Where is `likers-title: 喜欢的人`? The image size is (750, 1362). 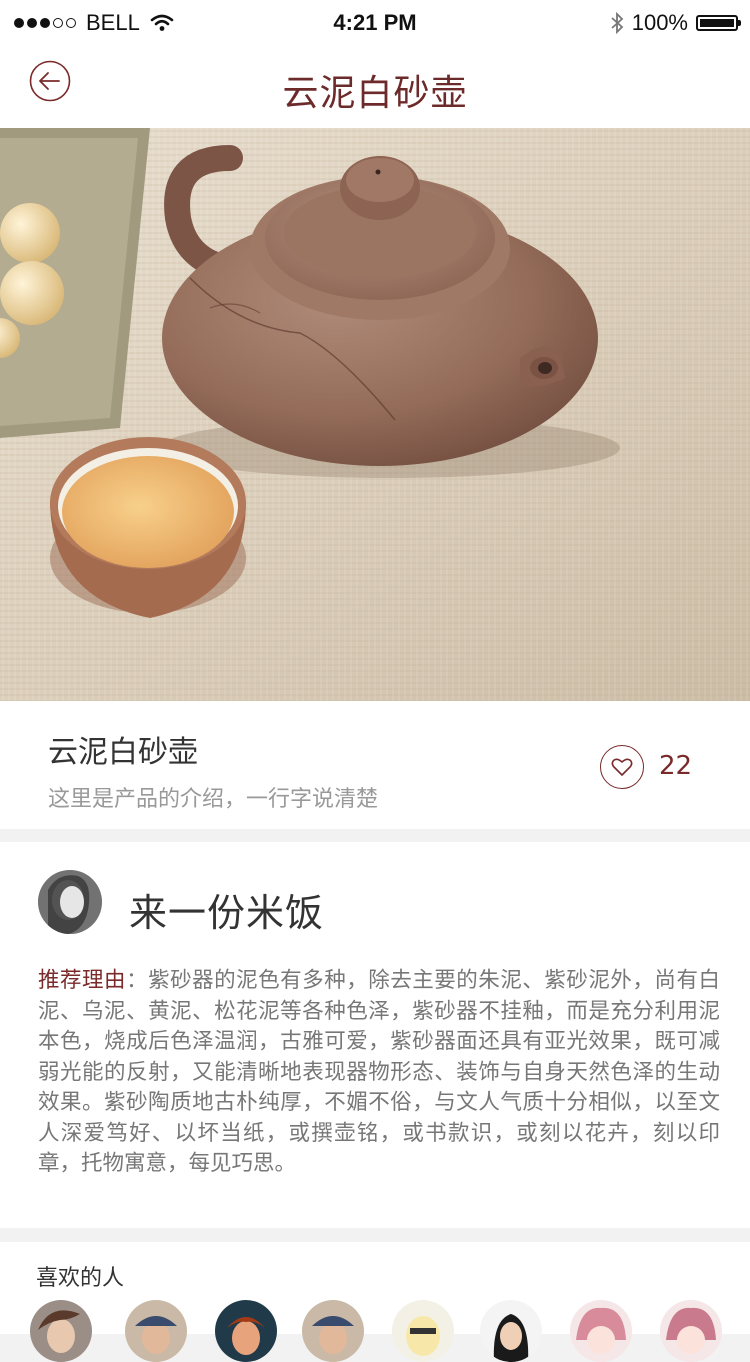
likers-title: 喜欢的人 is located at coordinates (80, 1278).